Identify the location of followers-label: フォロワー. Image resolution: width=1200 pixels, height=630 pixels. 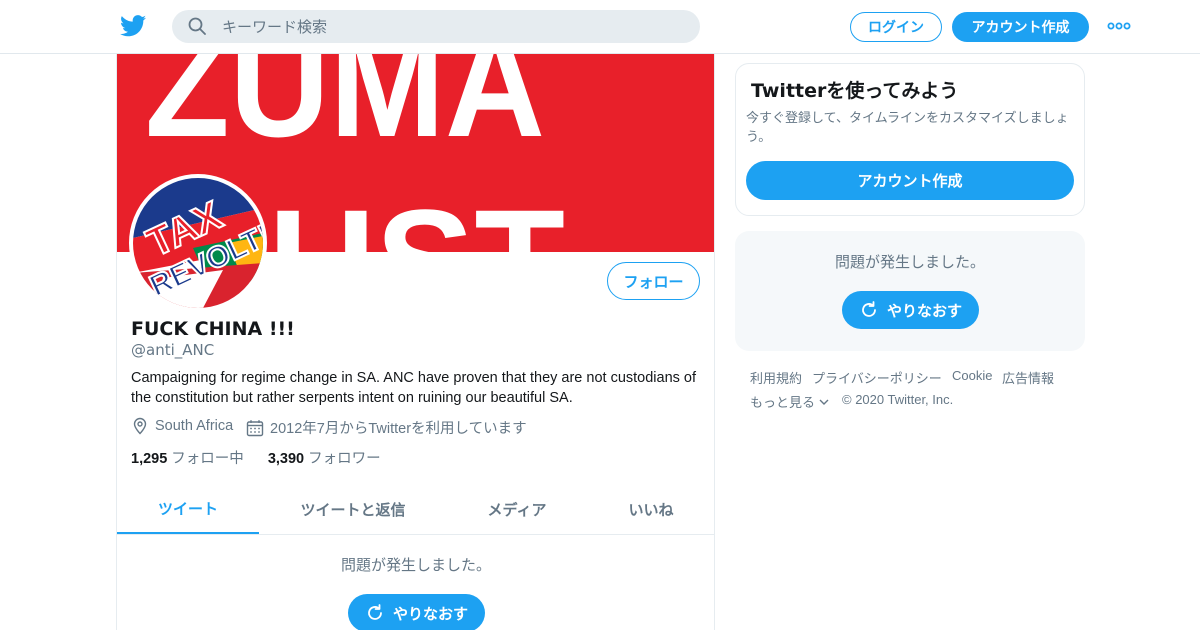
(344, 459).